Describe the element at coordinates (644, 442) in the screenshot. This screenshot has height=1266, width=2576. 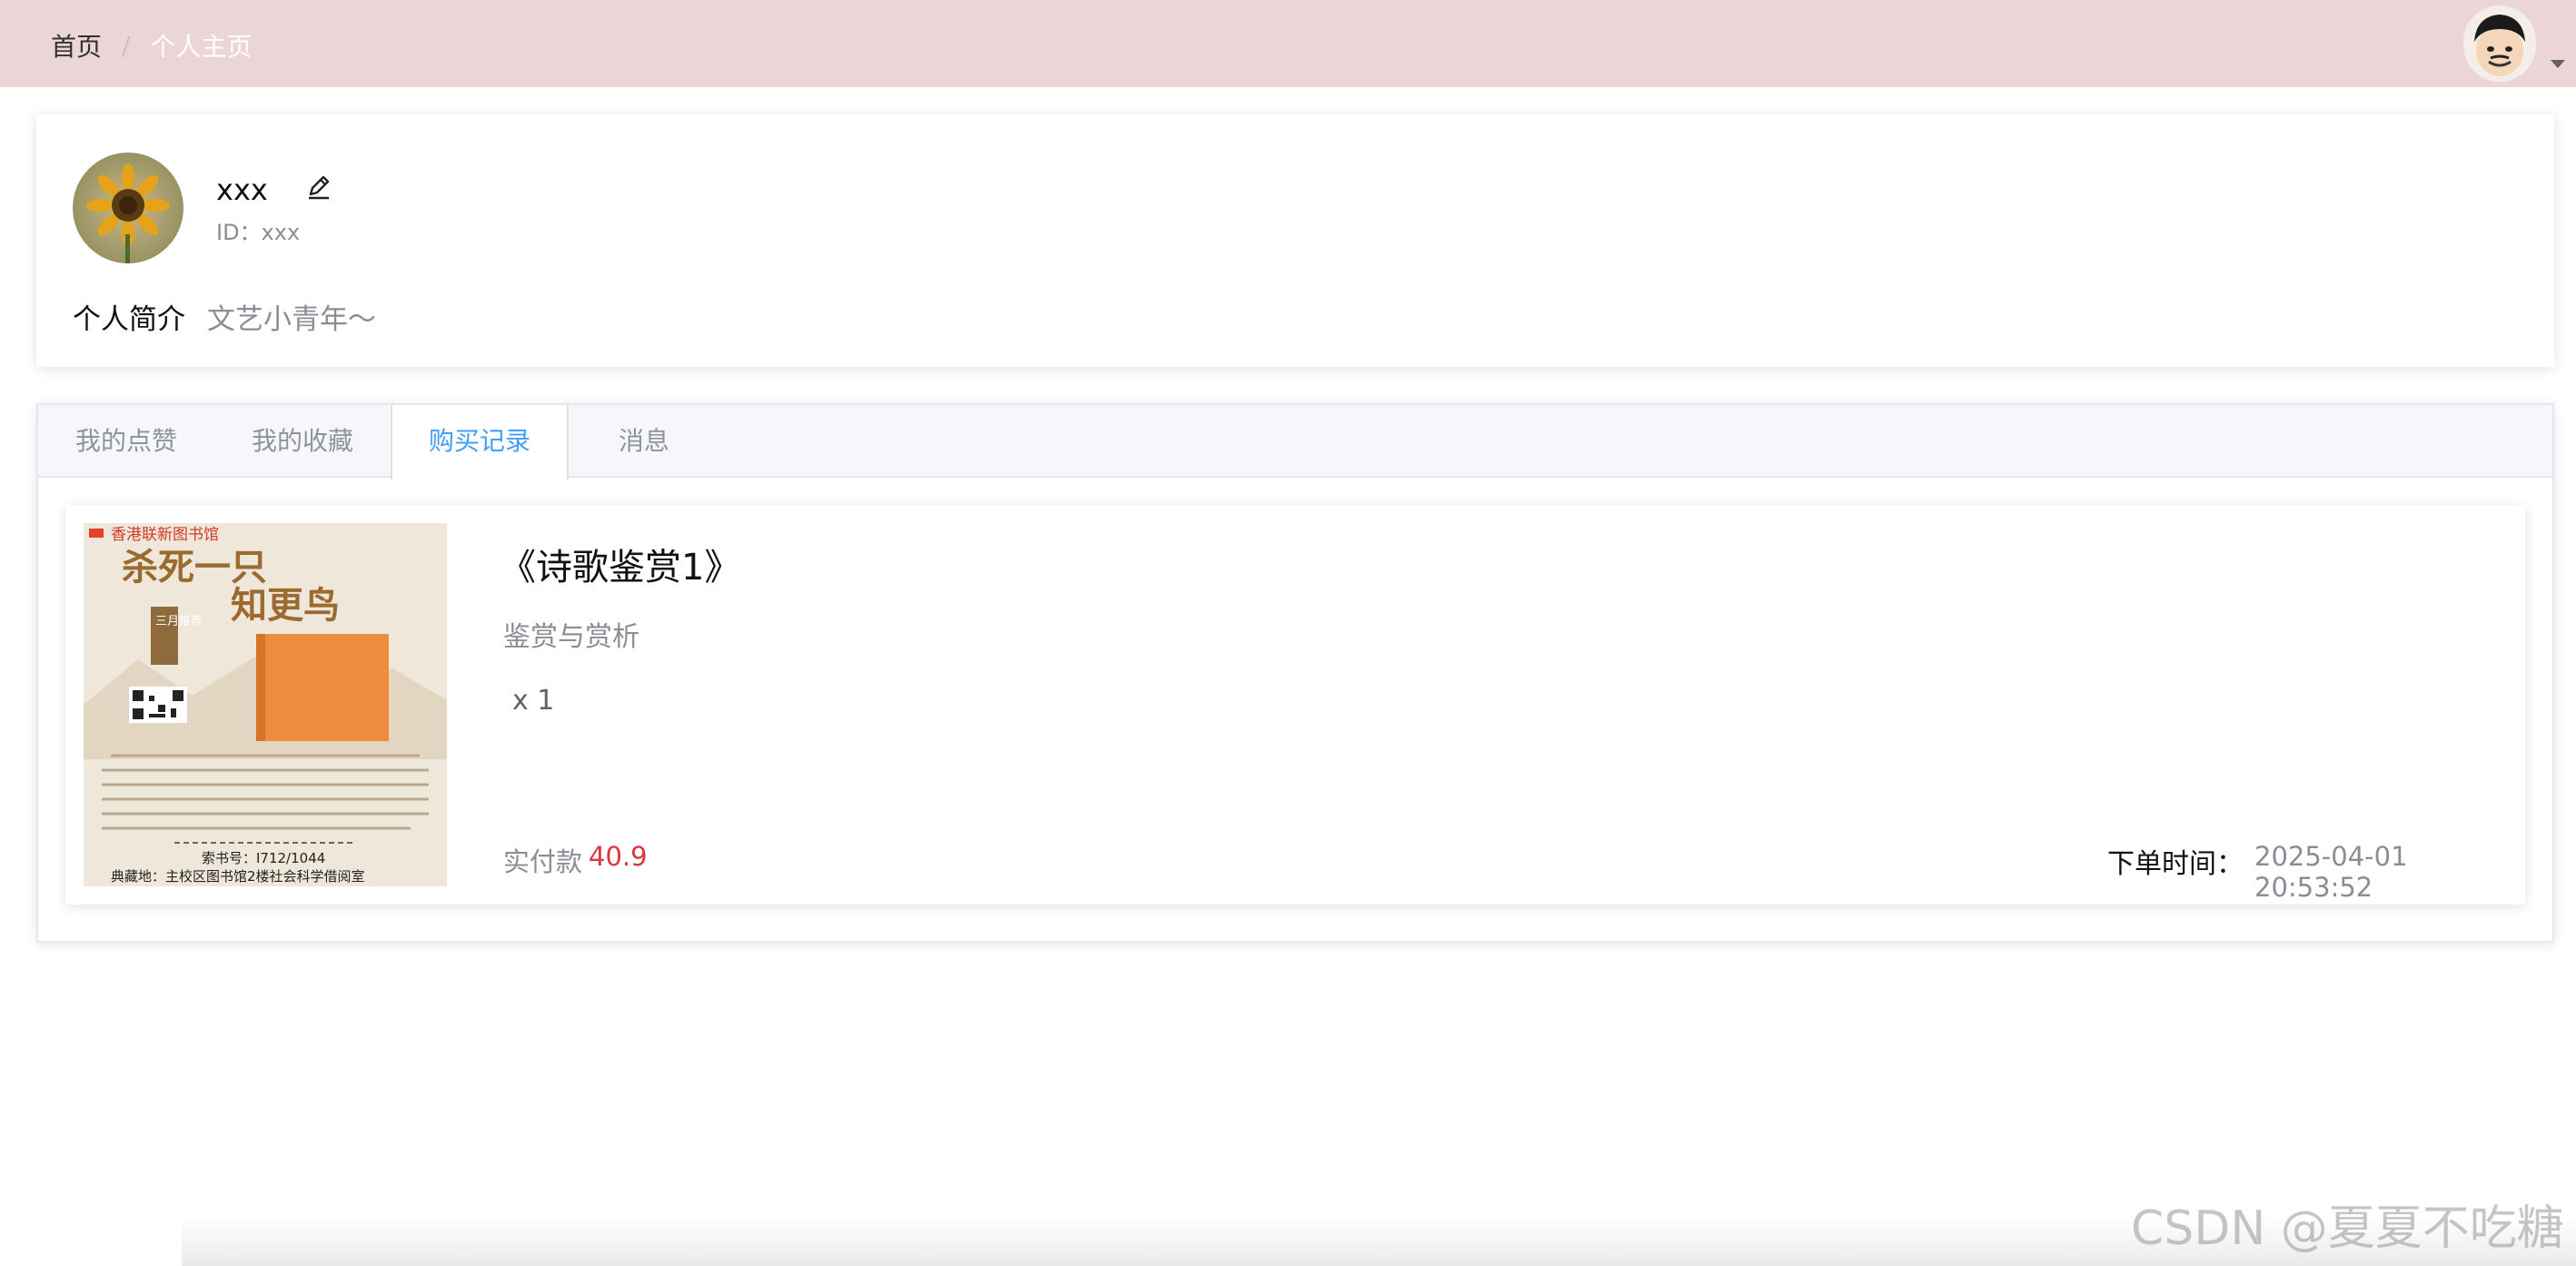
I see `tab-messages: 消息` at that location.